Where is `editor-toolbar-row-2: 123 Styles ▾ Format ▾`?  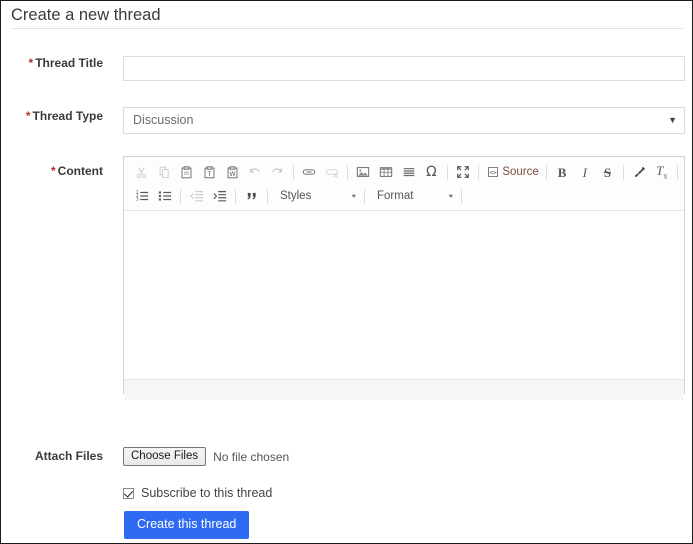 editor-toolbar-row-2: 123 Styles ▾ Format ▾ is located at coordinates (404, 196).